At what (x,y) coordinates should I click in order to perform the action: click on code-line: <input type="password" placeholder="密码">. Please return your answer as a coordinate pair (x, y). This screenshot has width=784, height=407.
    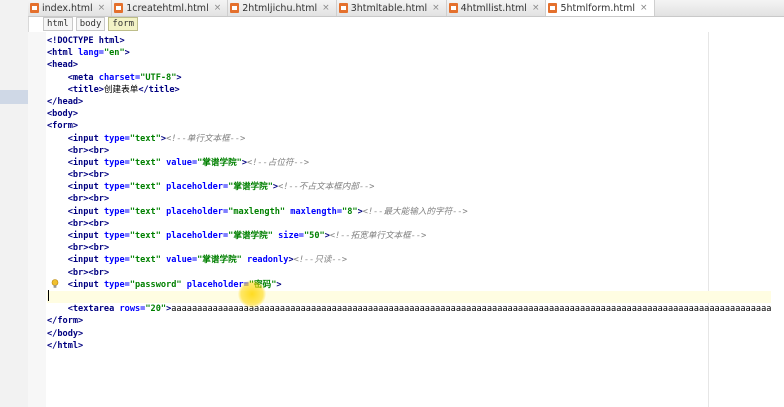
    Looking at the image, I should click on (409, 285).